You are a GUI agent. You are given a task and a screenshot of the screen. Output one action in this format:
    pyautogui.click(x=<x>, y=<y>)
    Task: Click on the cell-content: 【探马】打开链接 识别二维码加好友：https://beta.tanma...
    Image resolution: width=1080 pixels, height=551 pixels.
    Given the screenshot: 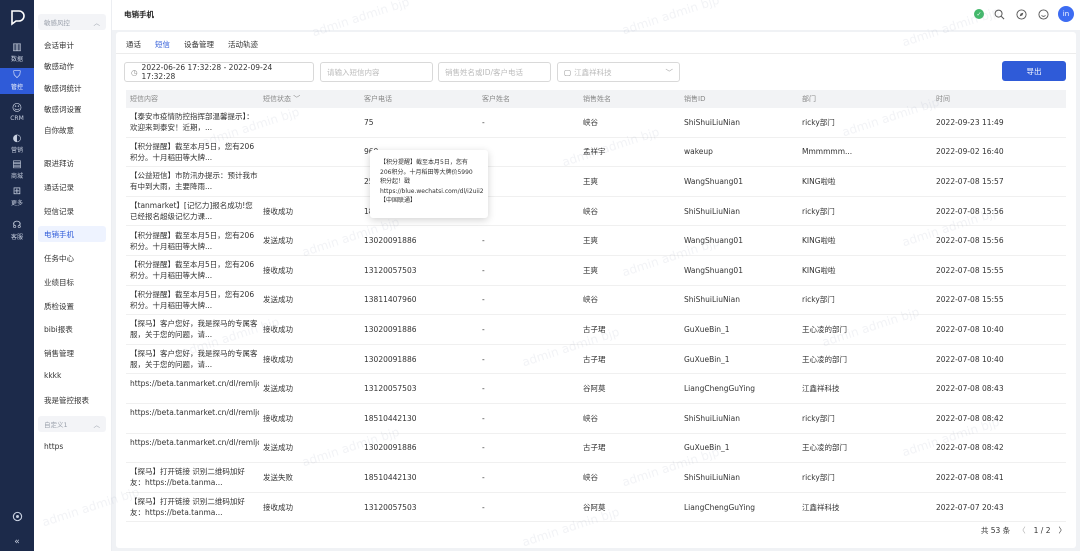 What is the action you would take?
    pyautogui.click(x=187, y=507)
    